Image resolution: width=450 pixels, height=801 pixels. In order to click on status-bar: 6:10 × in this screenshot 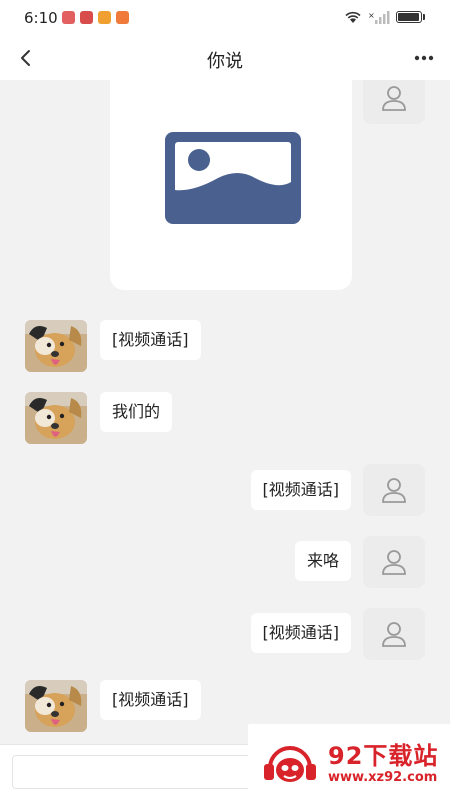, I will do `click(225, 18)`.